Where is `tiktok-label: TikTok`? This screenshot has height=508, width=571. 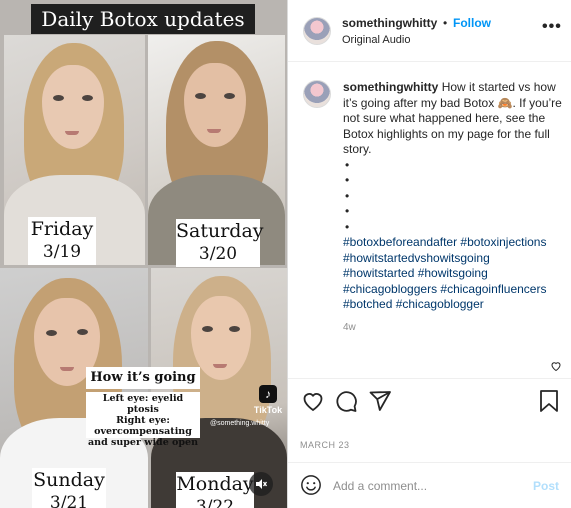
tiktok-label: TikTok is located at coordinates (268, 410).